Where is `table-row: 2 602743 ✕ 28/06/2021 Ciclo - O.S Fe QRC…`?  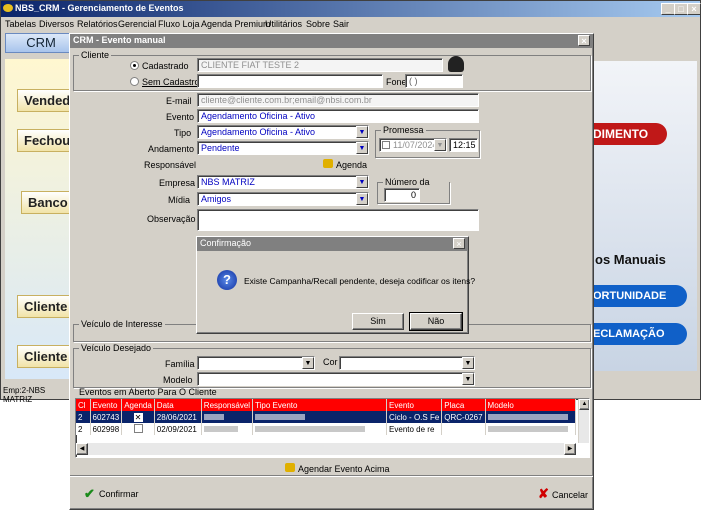 table-row: 2 602743 ✕ 28/06/2021 Ciclo - O.S Fe QRC… is located at coordinates (326, 417).